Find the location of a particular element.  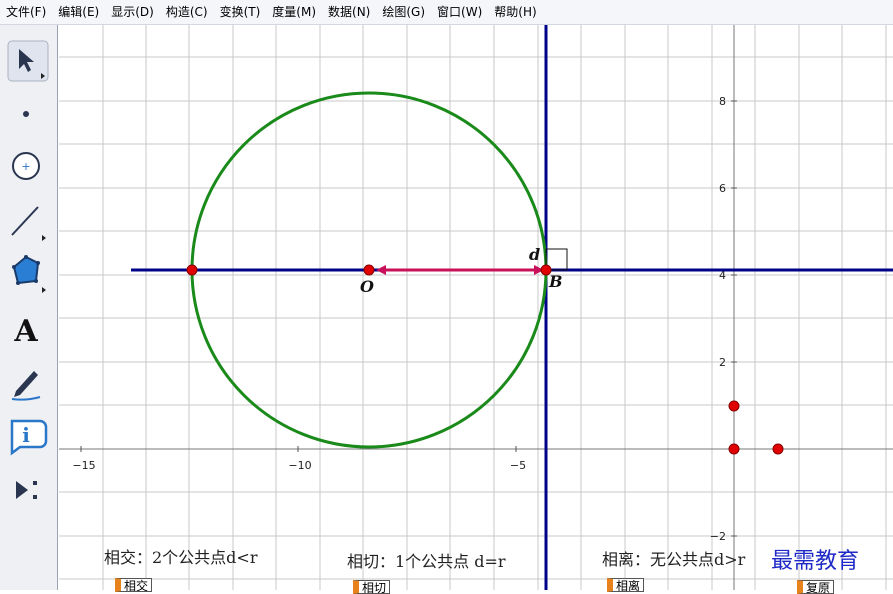

label-d: d is located at coordinates (534, 254).